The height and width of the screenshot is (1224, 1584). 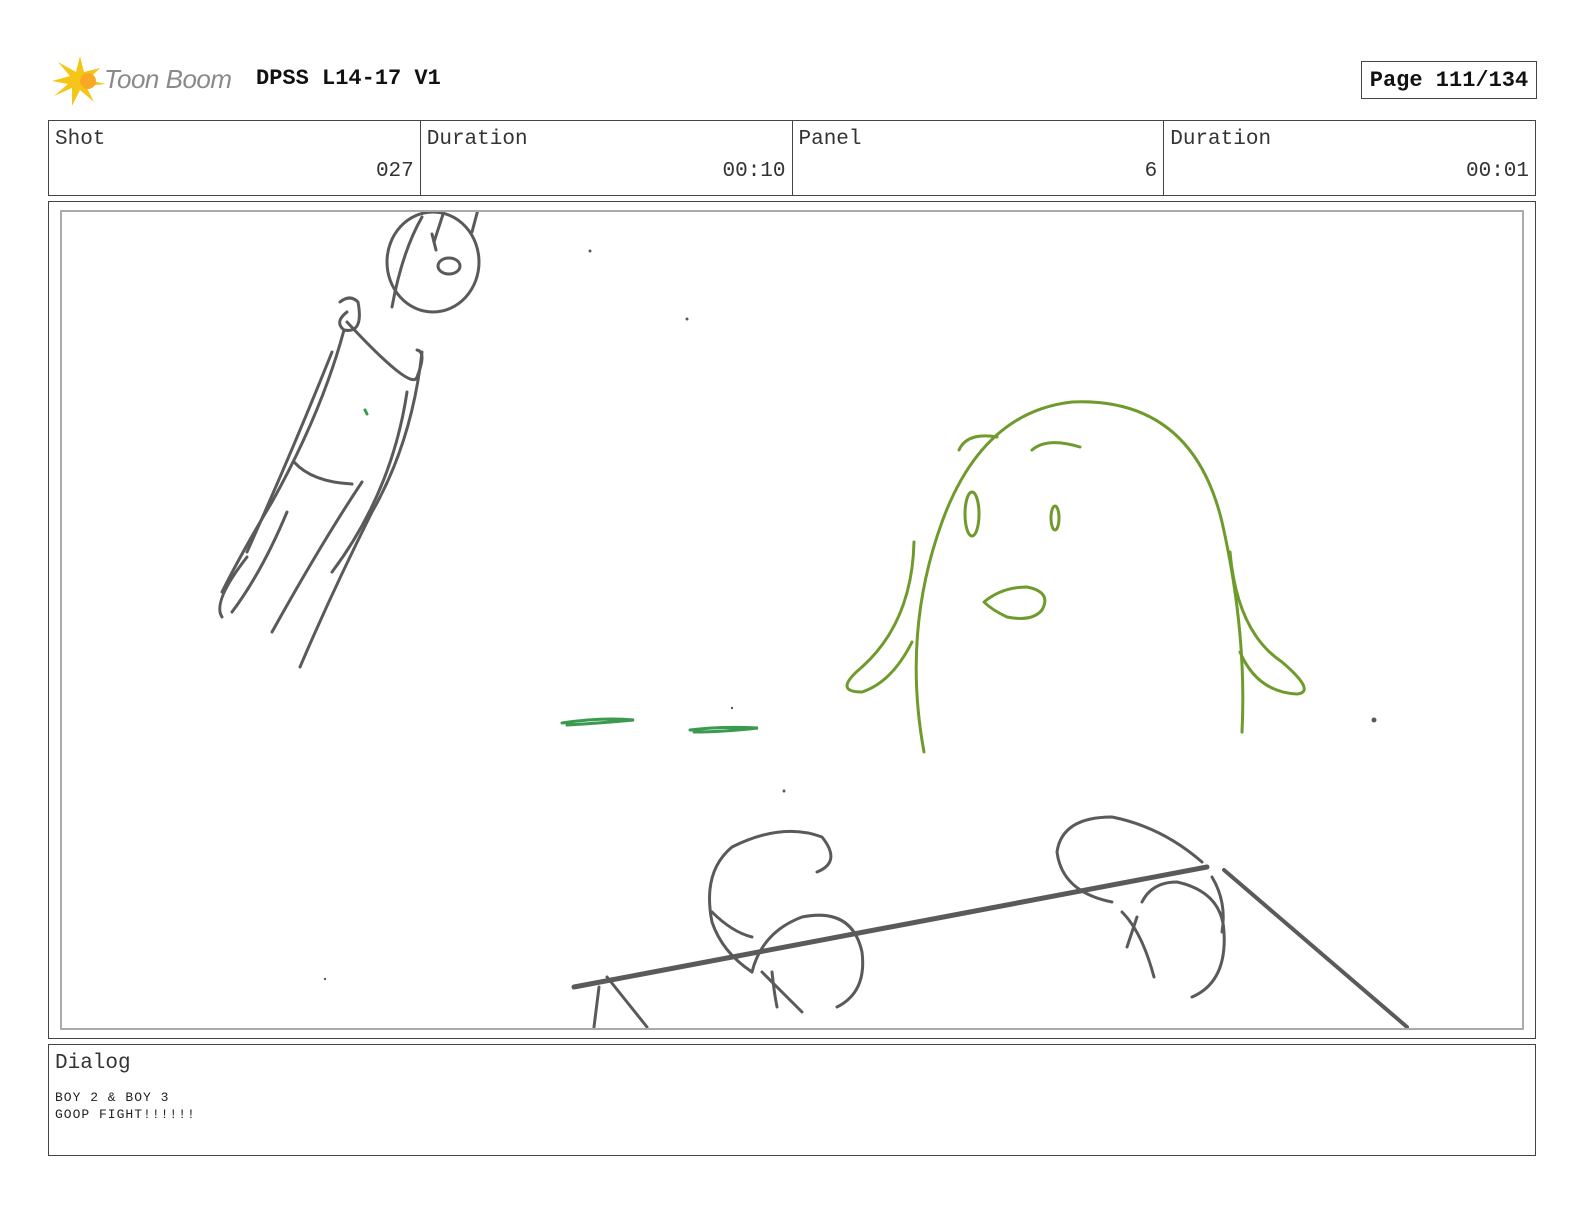 I want to click on boy-sketch, so click(x=349, y=440).